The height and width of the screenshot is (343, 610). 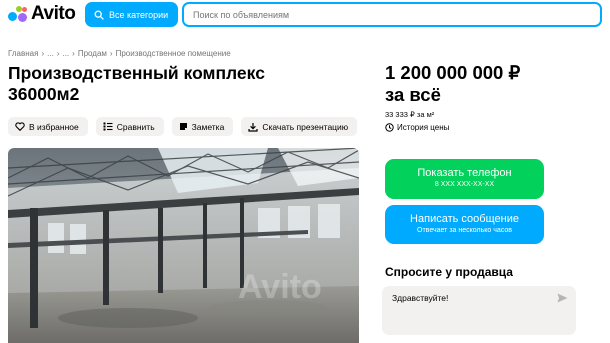 I want to click on breadcrumb-item-category: Производственное помещение, so click(x=173, y=53).